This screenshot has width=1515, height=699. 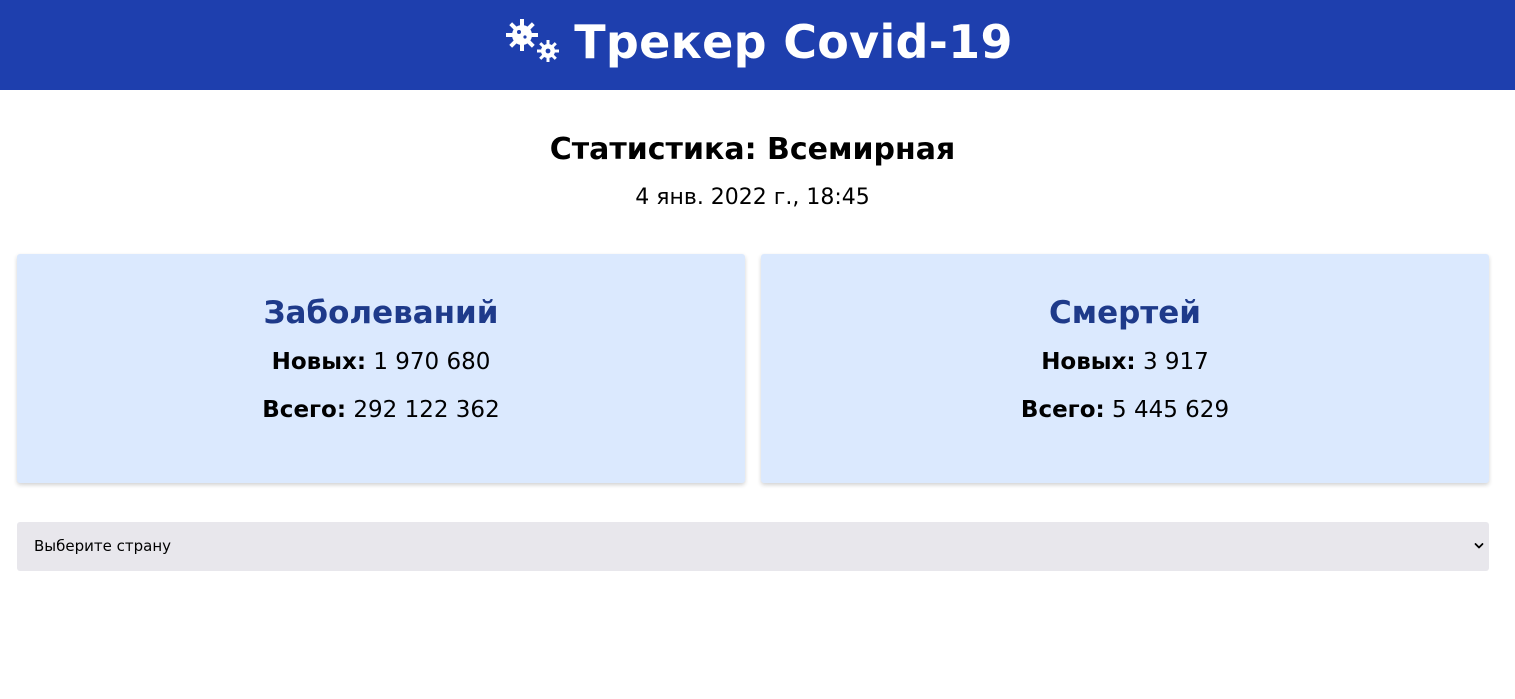 What do you see at coordinates (752, 197) in the screenshot?
I see `stats-date: 4 янв. 2022 г., 18:45` at bounding box center [752, 197].